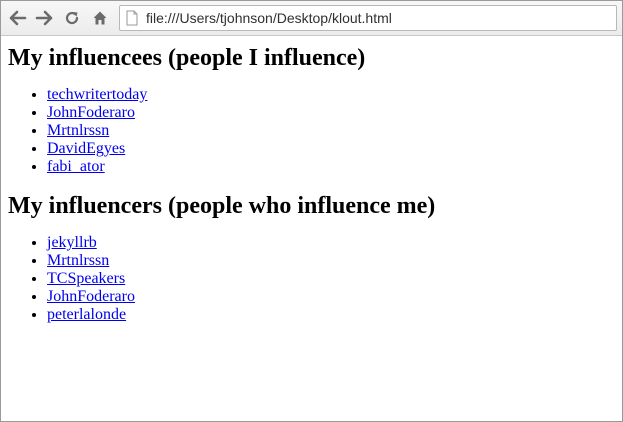 Image resolution: width=623 pixels, height=422 pixels. Describe the element at coordinates (78, 260) in the screenshot. I see `influencer-link: Mrtnlrssn` at that location.